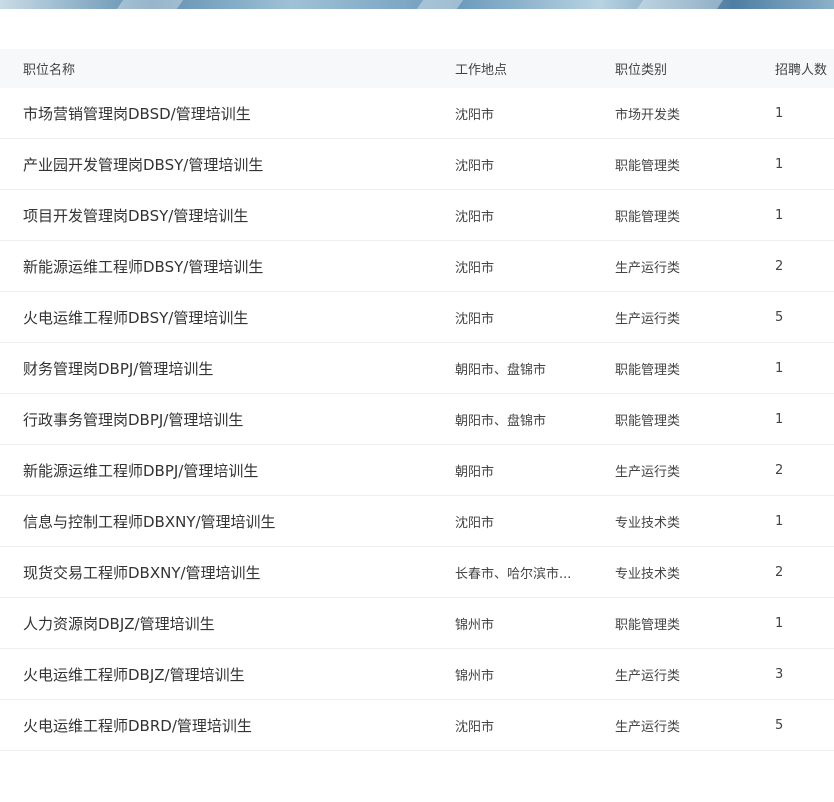 The image size is (834, 802). What do you see at coordinates (233, 623) in the screenshot?
I see `job-title-link: 人力资源岗DBJZ/管理培训生` at bounding box center [233, 623].